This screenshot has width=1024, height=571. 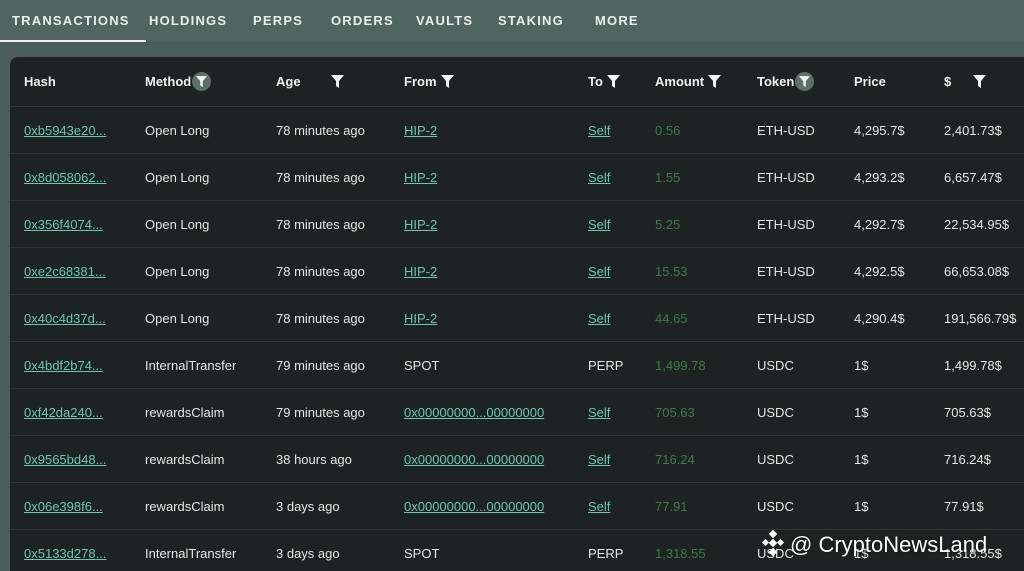 What do you see at coordinates (184, 412) in the screenshot?
I see `cell-method: rewardsClaim` at bounding box center [184, 412].